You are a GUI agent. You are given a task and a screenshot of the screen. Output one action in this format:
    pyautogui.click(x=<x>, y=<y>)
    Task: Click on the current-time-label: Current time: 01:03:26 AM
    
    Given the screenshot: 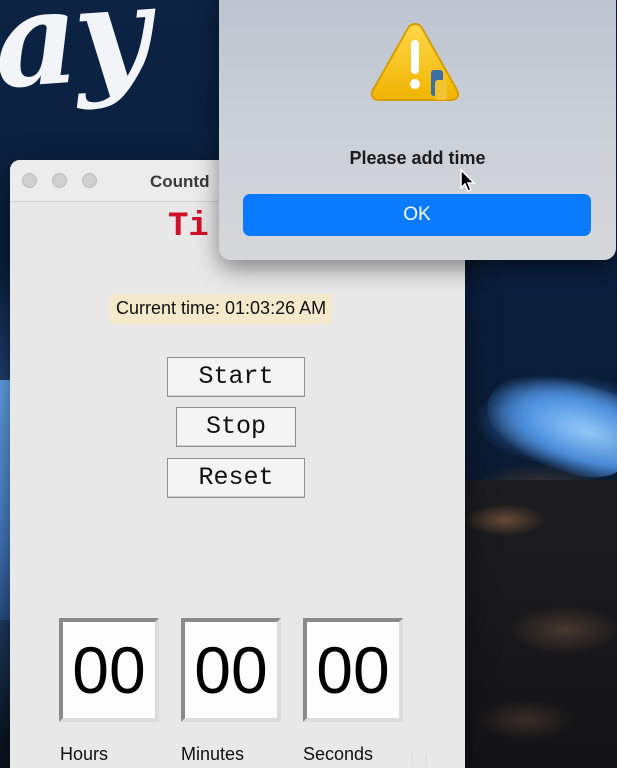 What is the action you would take?
    pyautogui.click(x=221, y=309)
    